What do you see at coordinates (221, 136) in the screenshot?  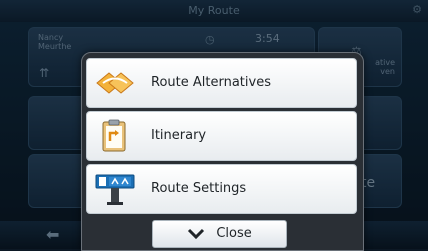 I see `menu-item-itinerary: Itinerary` at bounding box center [221, 136].